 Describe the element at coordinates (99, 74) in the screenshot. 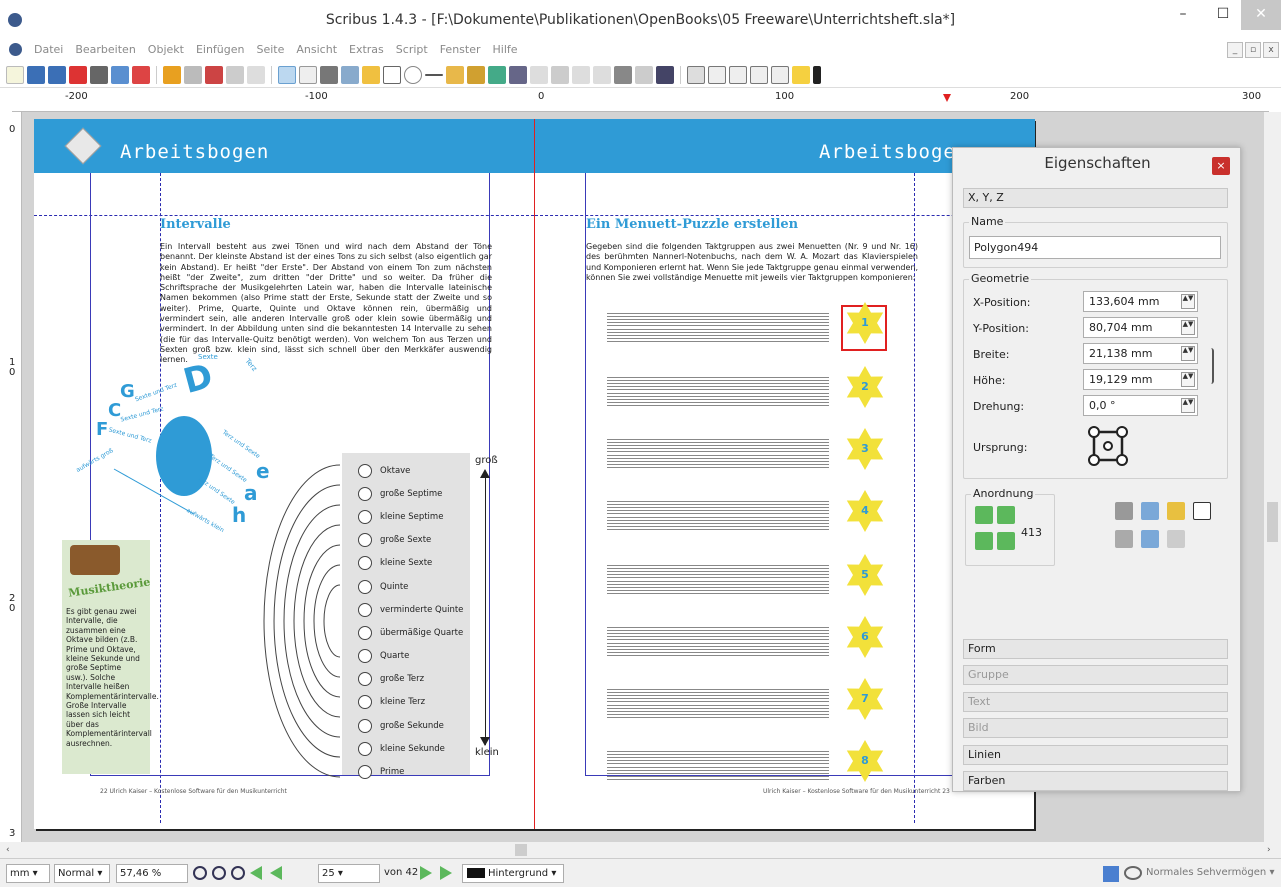

I see `print-icon` at that location.